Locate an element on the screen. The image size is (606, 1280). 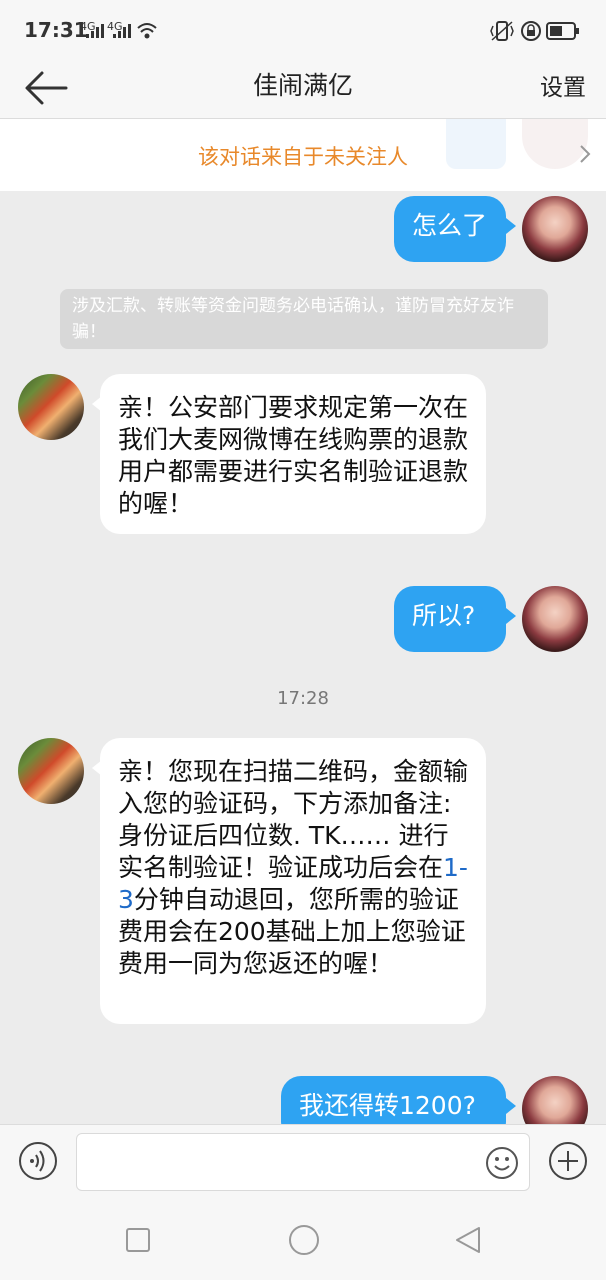
chat-header: 佳闹满亿 设置 is located at coordinates (303, 90).